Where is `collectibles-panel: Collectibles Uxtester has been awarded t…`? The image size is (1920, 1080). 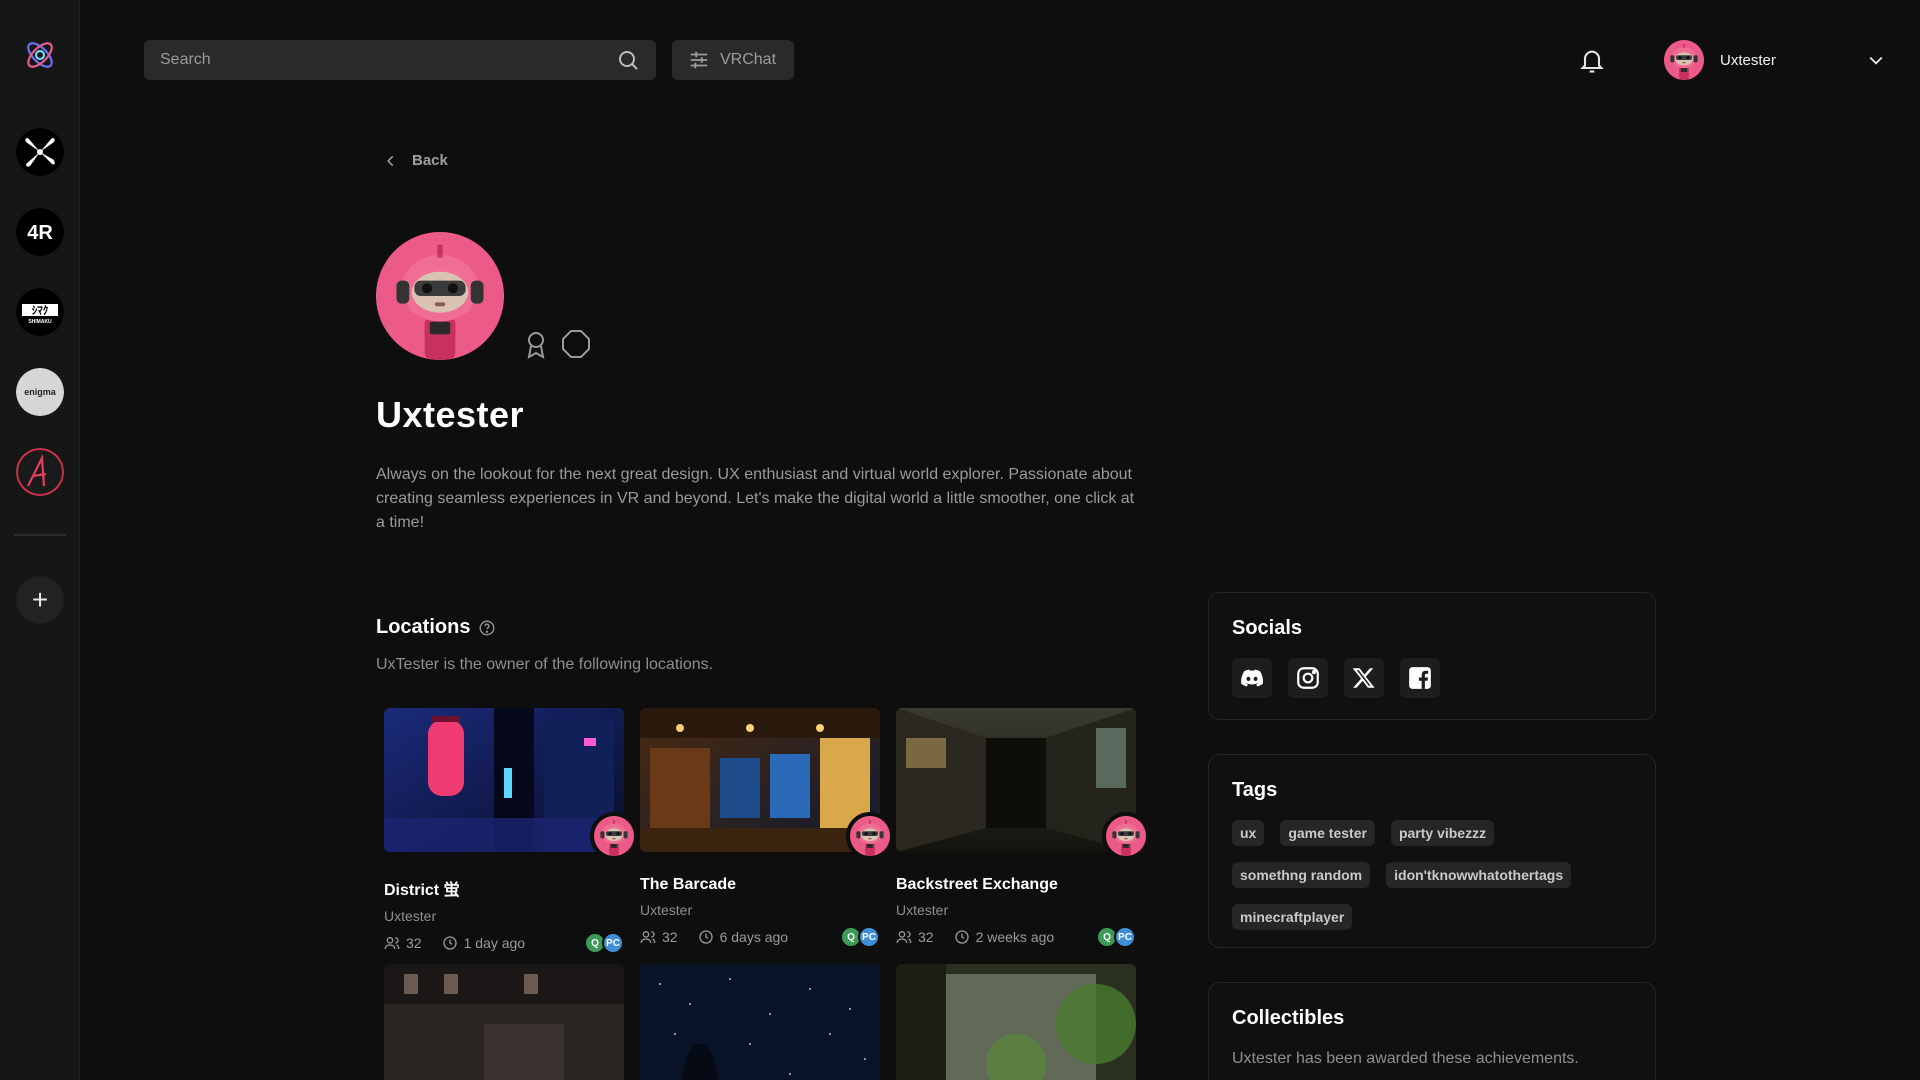
collectibles-panel: Collectibles Uxtester has been awarded t… is located at coordinates (1432, 1031).